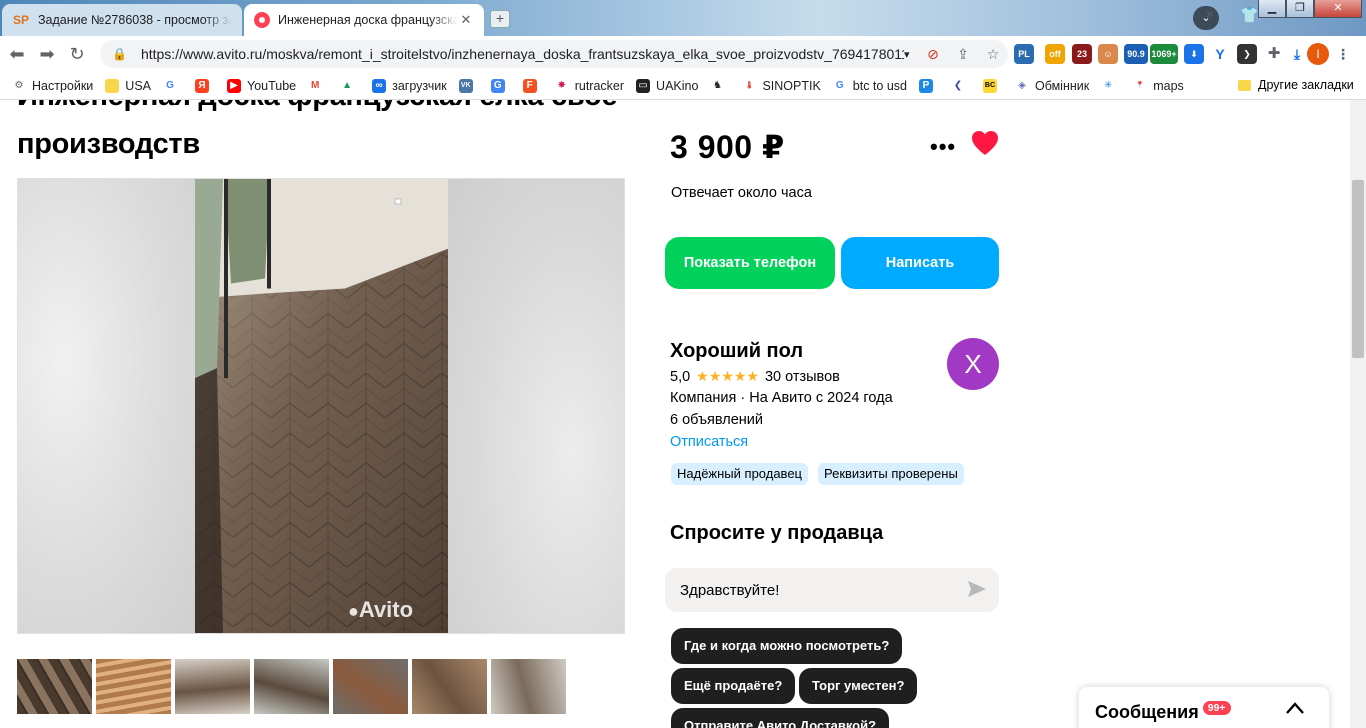 The height and width of the screenshot is (728, 1366). Describe the element at coordinates (1108, 54) in the screenshot. I see `face-extension-icon: ☺` at that location.